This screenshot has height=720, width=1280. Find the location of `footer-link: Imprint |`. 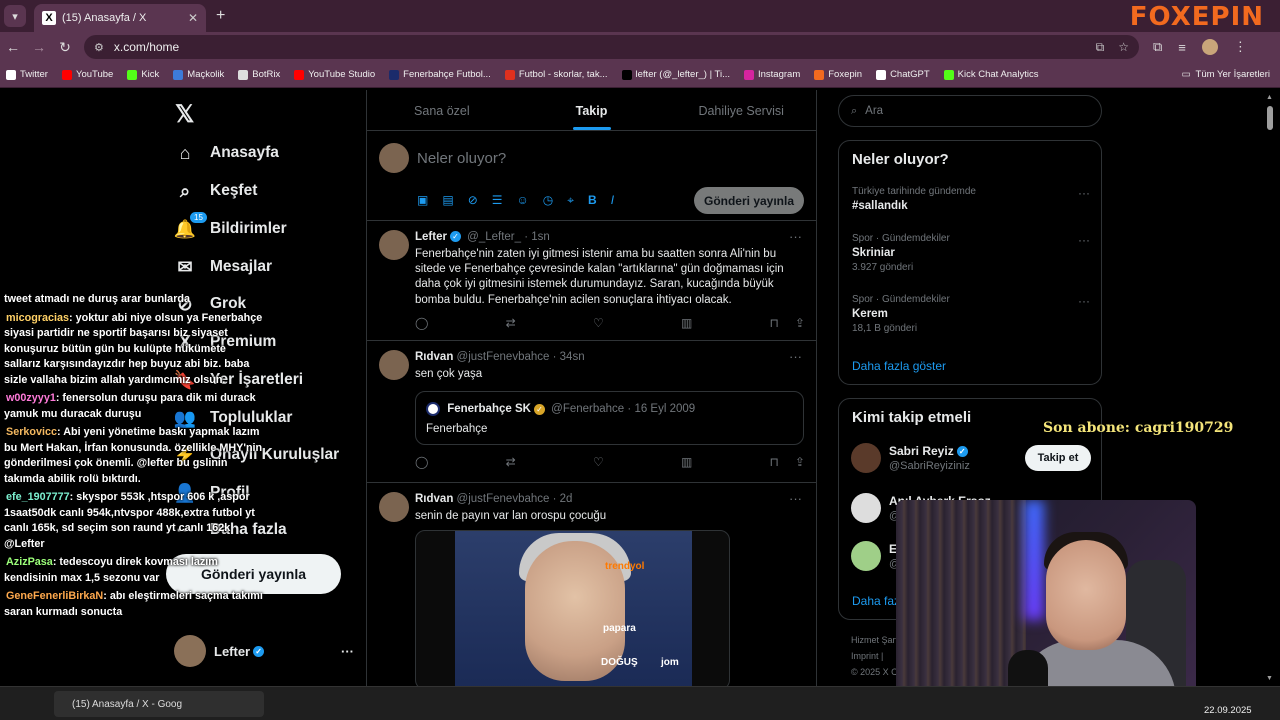

footer-link: Imprint | is located at coordinates (874, 656).